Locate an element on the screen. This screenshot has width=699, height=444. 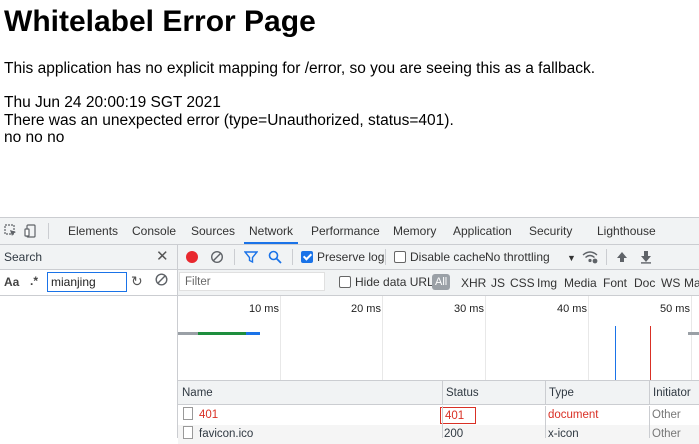
preserve-log-checkbox: Preserve log is located at coordinates (342, 257).